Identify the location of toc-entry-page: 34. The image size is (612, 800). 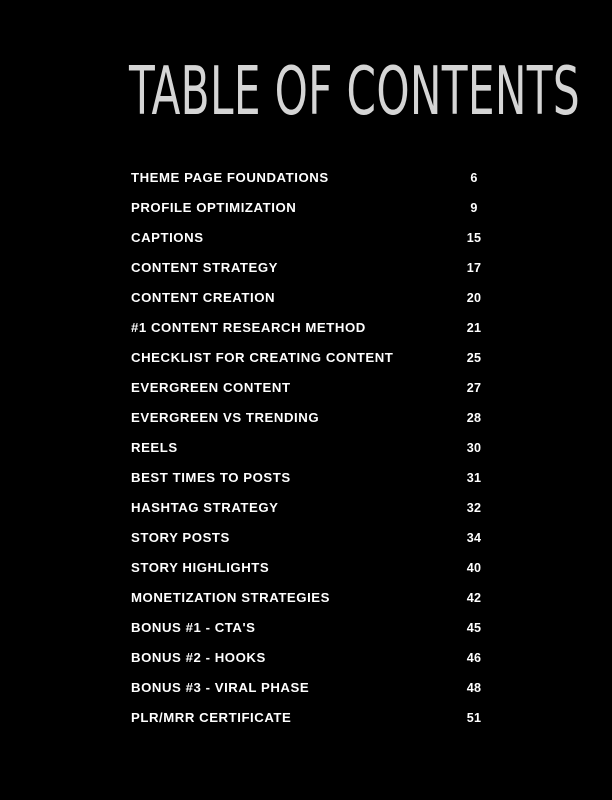
(474, 538).